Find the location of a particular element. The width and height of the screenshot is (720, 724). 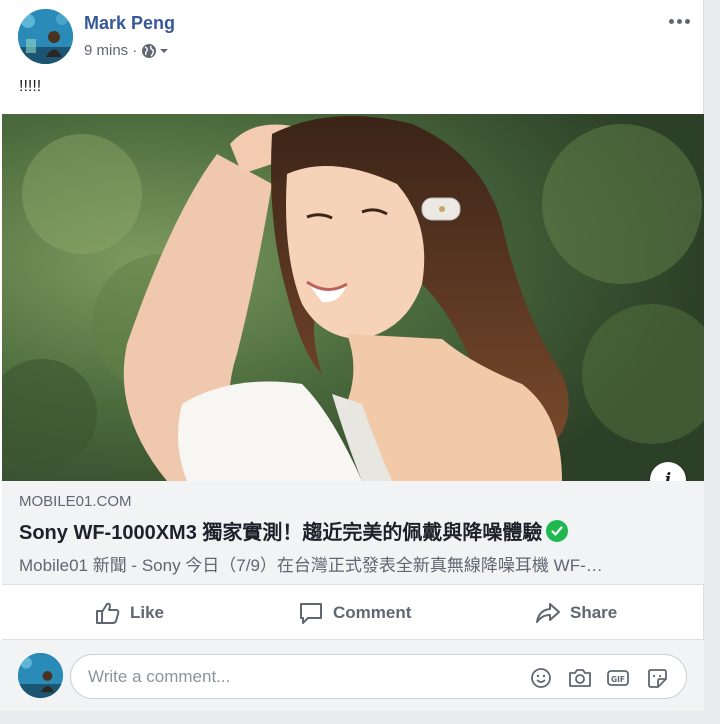

chevron-down-icon is located at coordinates (164, 50).